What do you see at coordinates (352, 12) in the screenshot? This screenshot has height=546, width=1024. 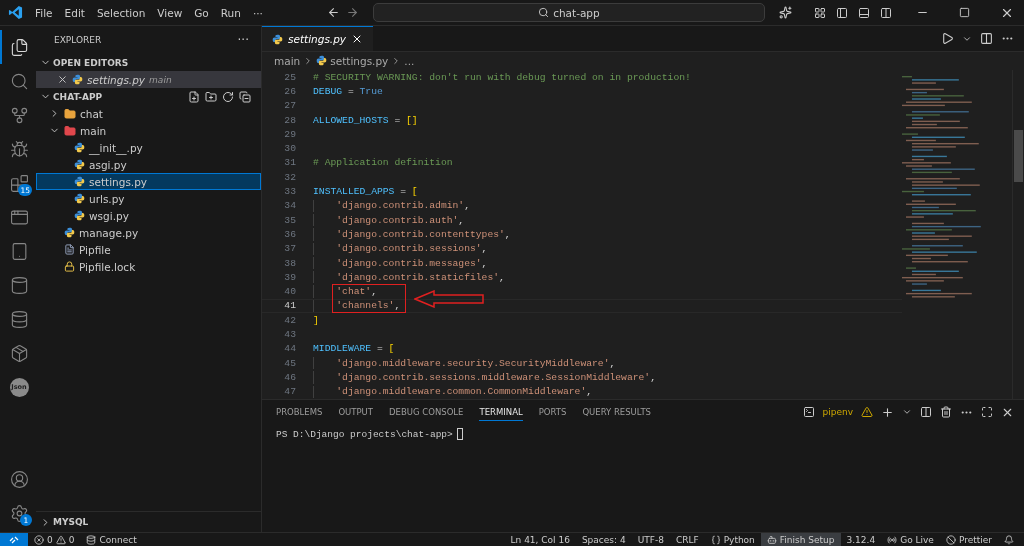 I see `forward-arrow-icon` at bounding box center [352, 12].